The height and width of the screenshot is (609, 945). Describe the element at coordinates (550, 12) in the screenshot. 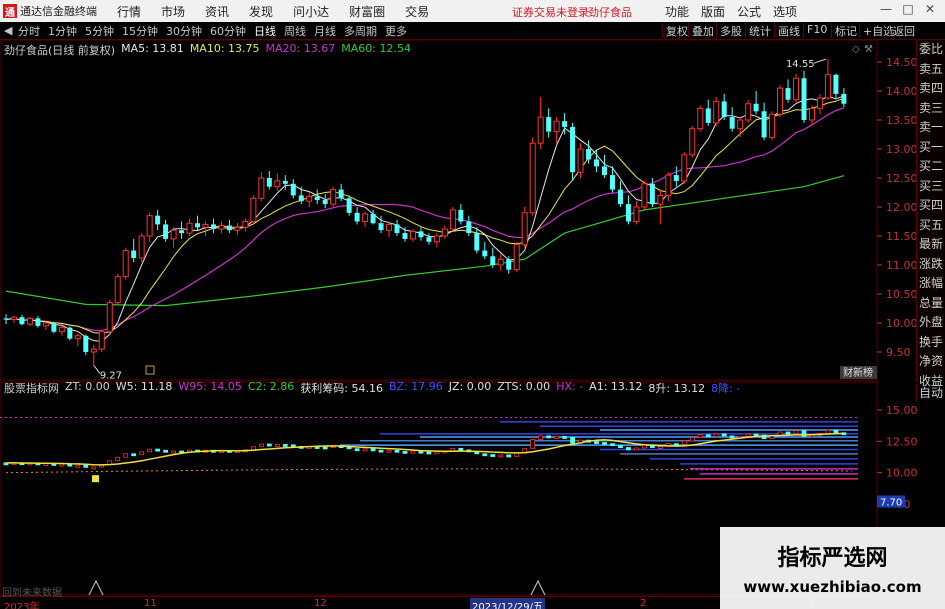

I see `login-notice: 证券交易未登录` at that location.